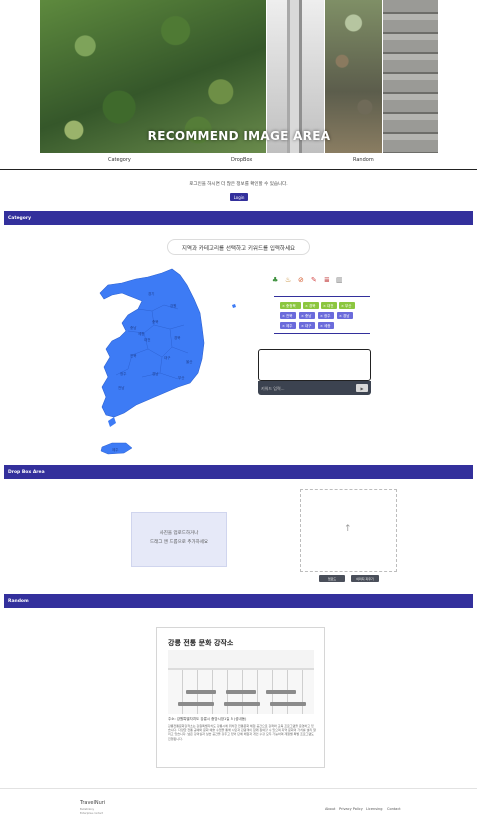 The width and height of the screenshot is (477, 821). I want to click on region-tag: × 경북, so click(311, 305).